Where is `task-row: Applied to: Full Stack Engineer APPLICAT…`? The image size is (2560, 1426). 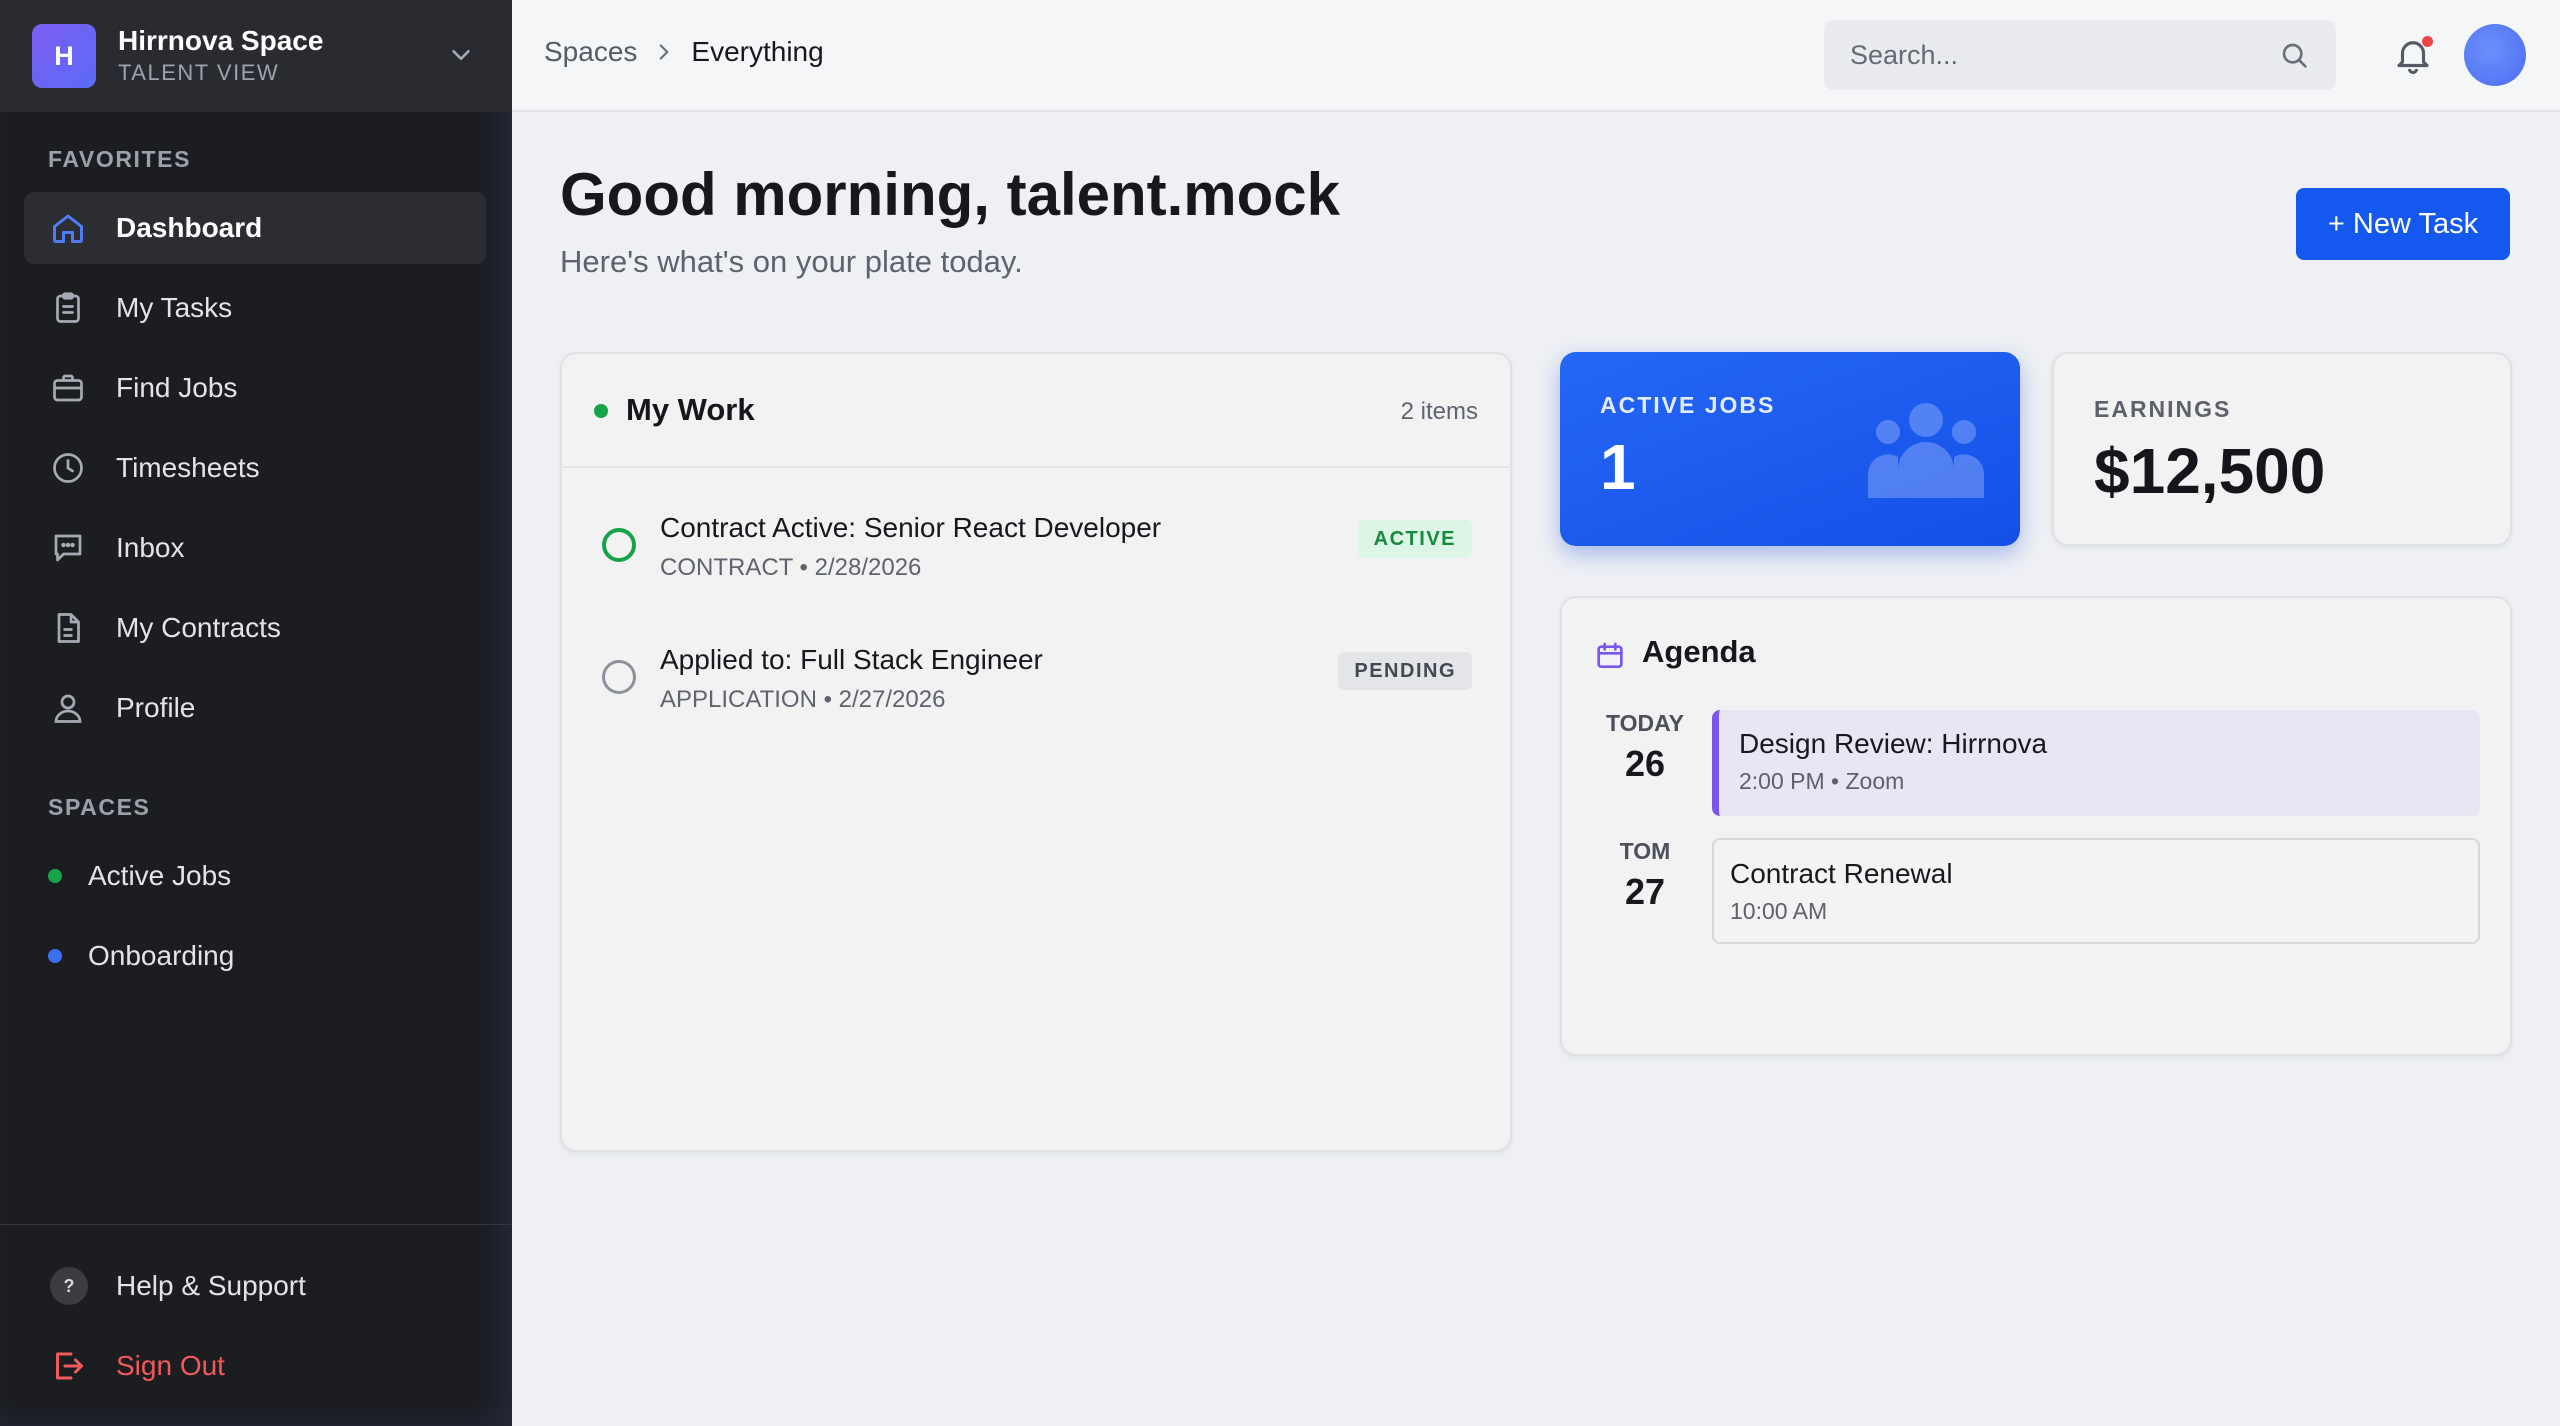
task-row: Applied to: Full Stack Engineer APPLICAT… is located at coordinates (1038, 687).